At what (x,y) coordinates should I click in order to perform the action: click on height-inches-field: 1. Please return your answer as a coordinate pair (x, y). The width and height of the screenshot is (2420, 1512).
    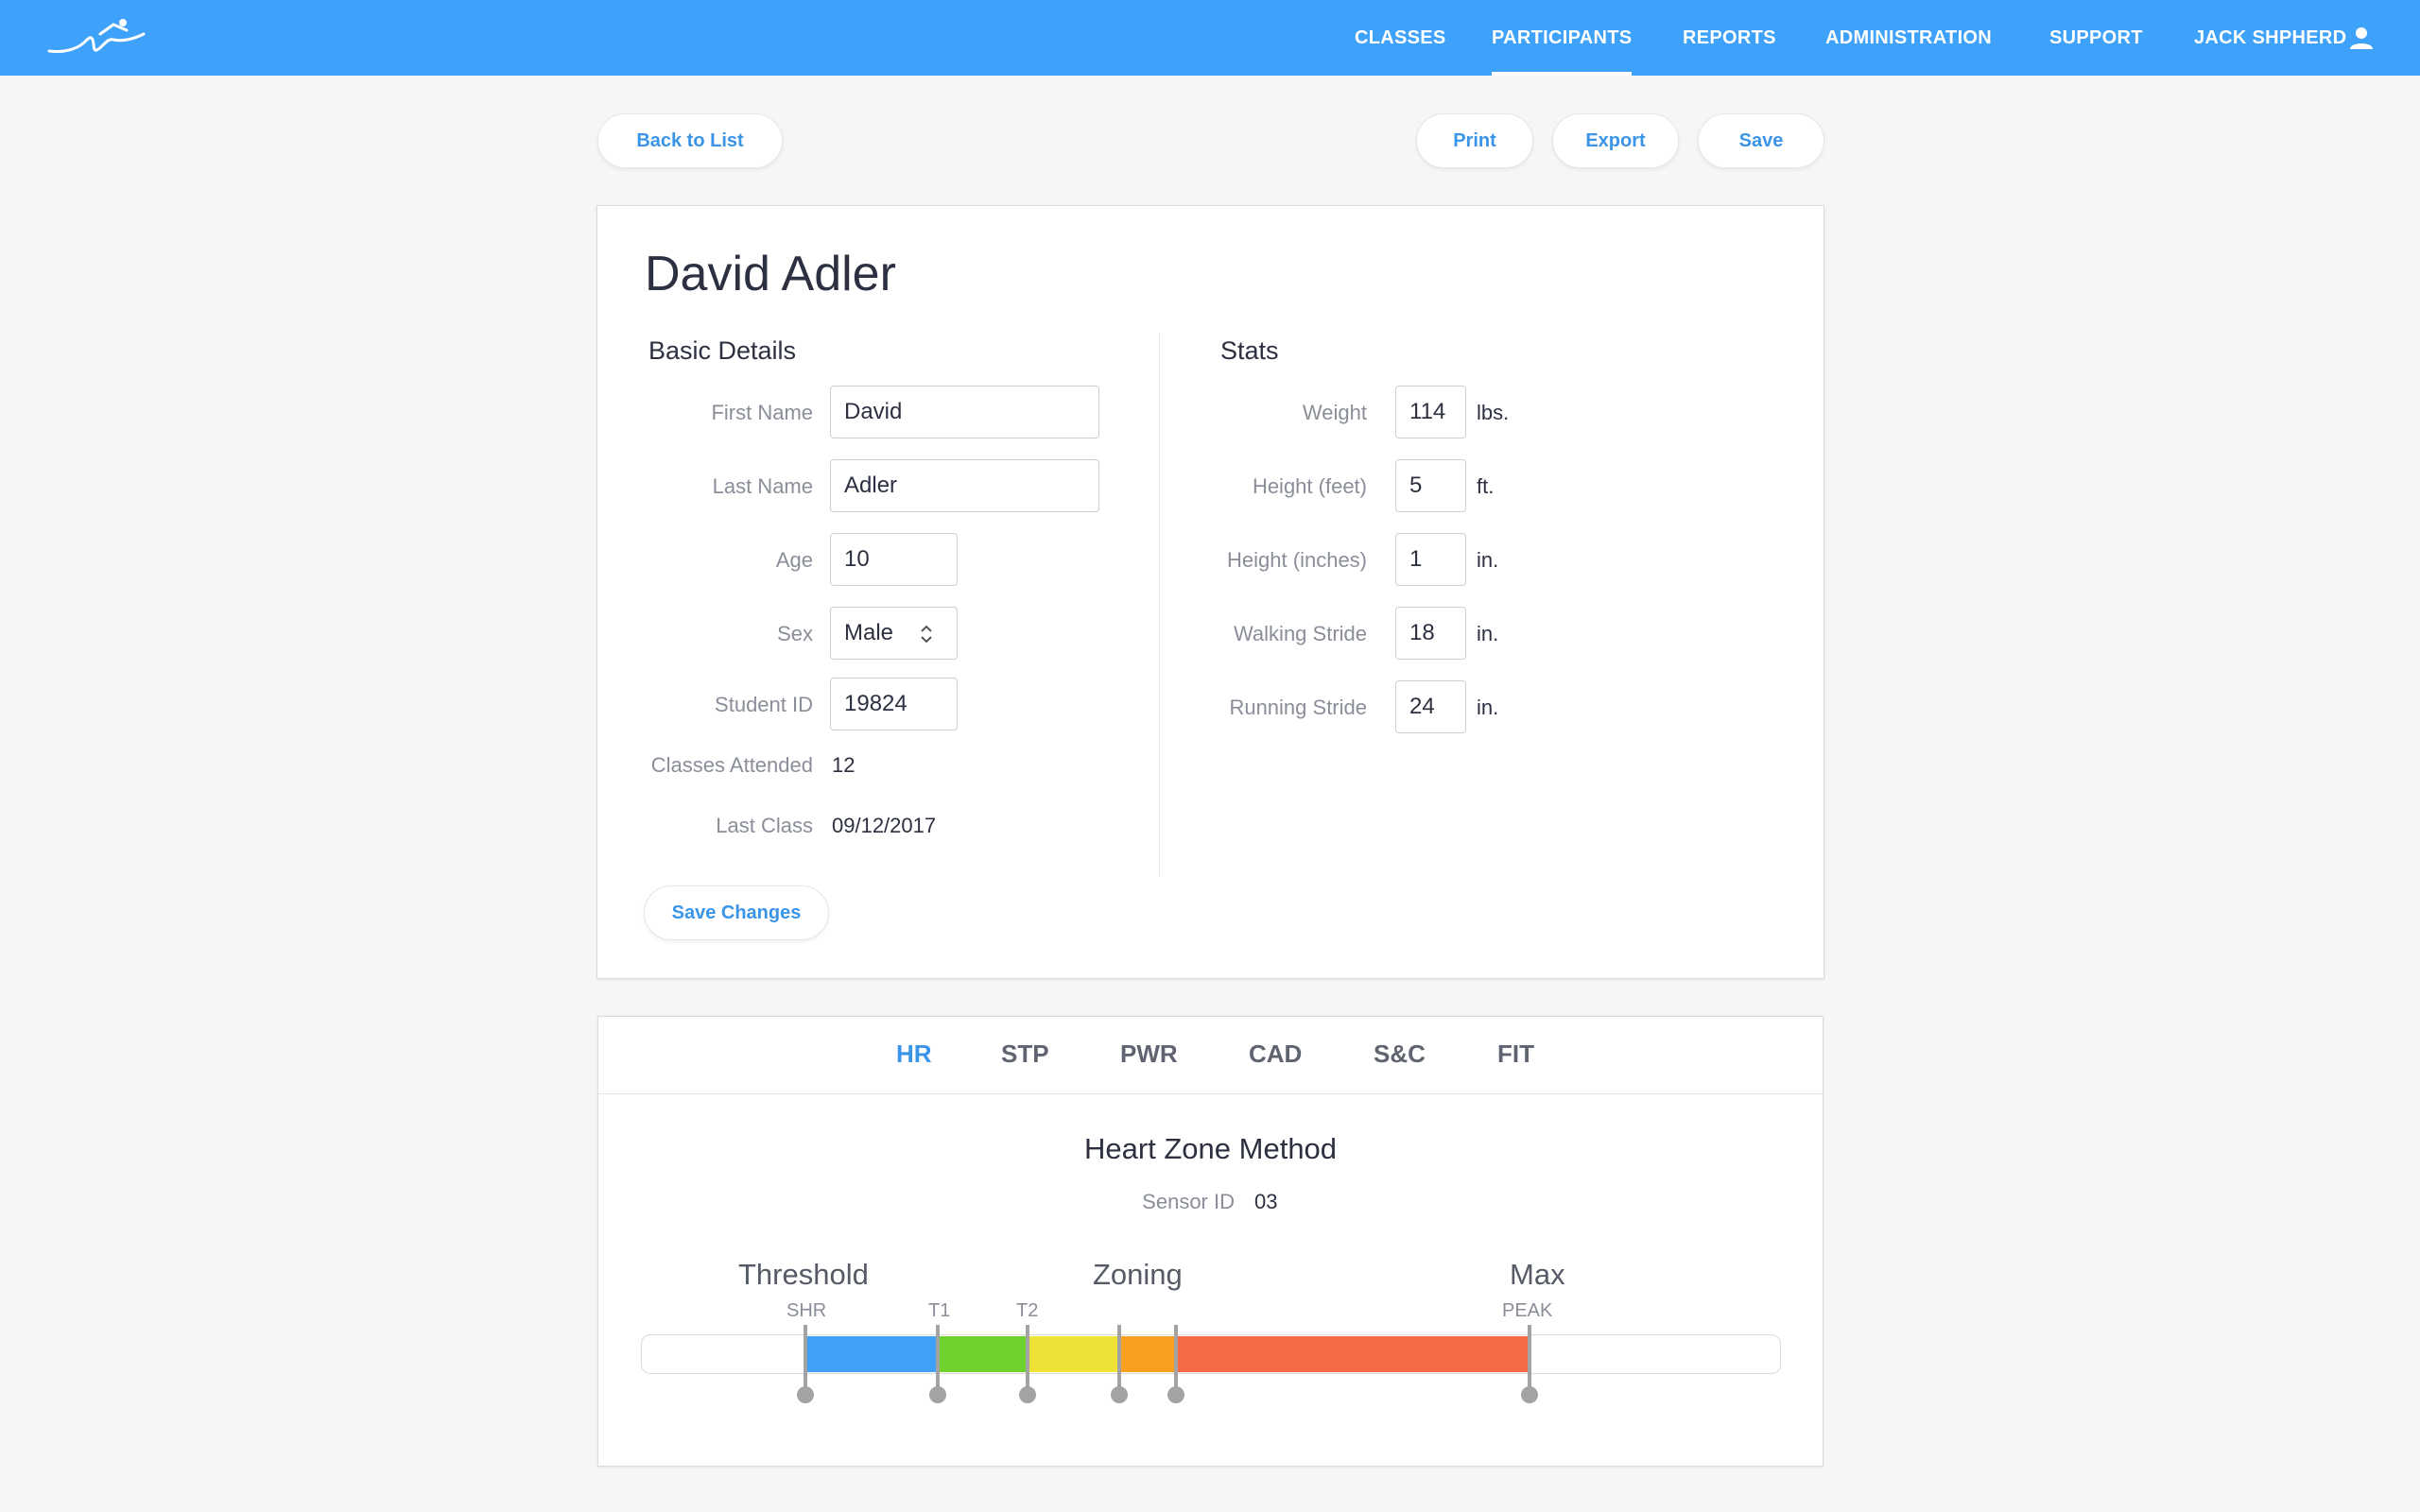
    Looking at the image, I should click on (1430, 559).